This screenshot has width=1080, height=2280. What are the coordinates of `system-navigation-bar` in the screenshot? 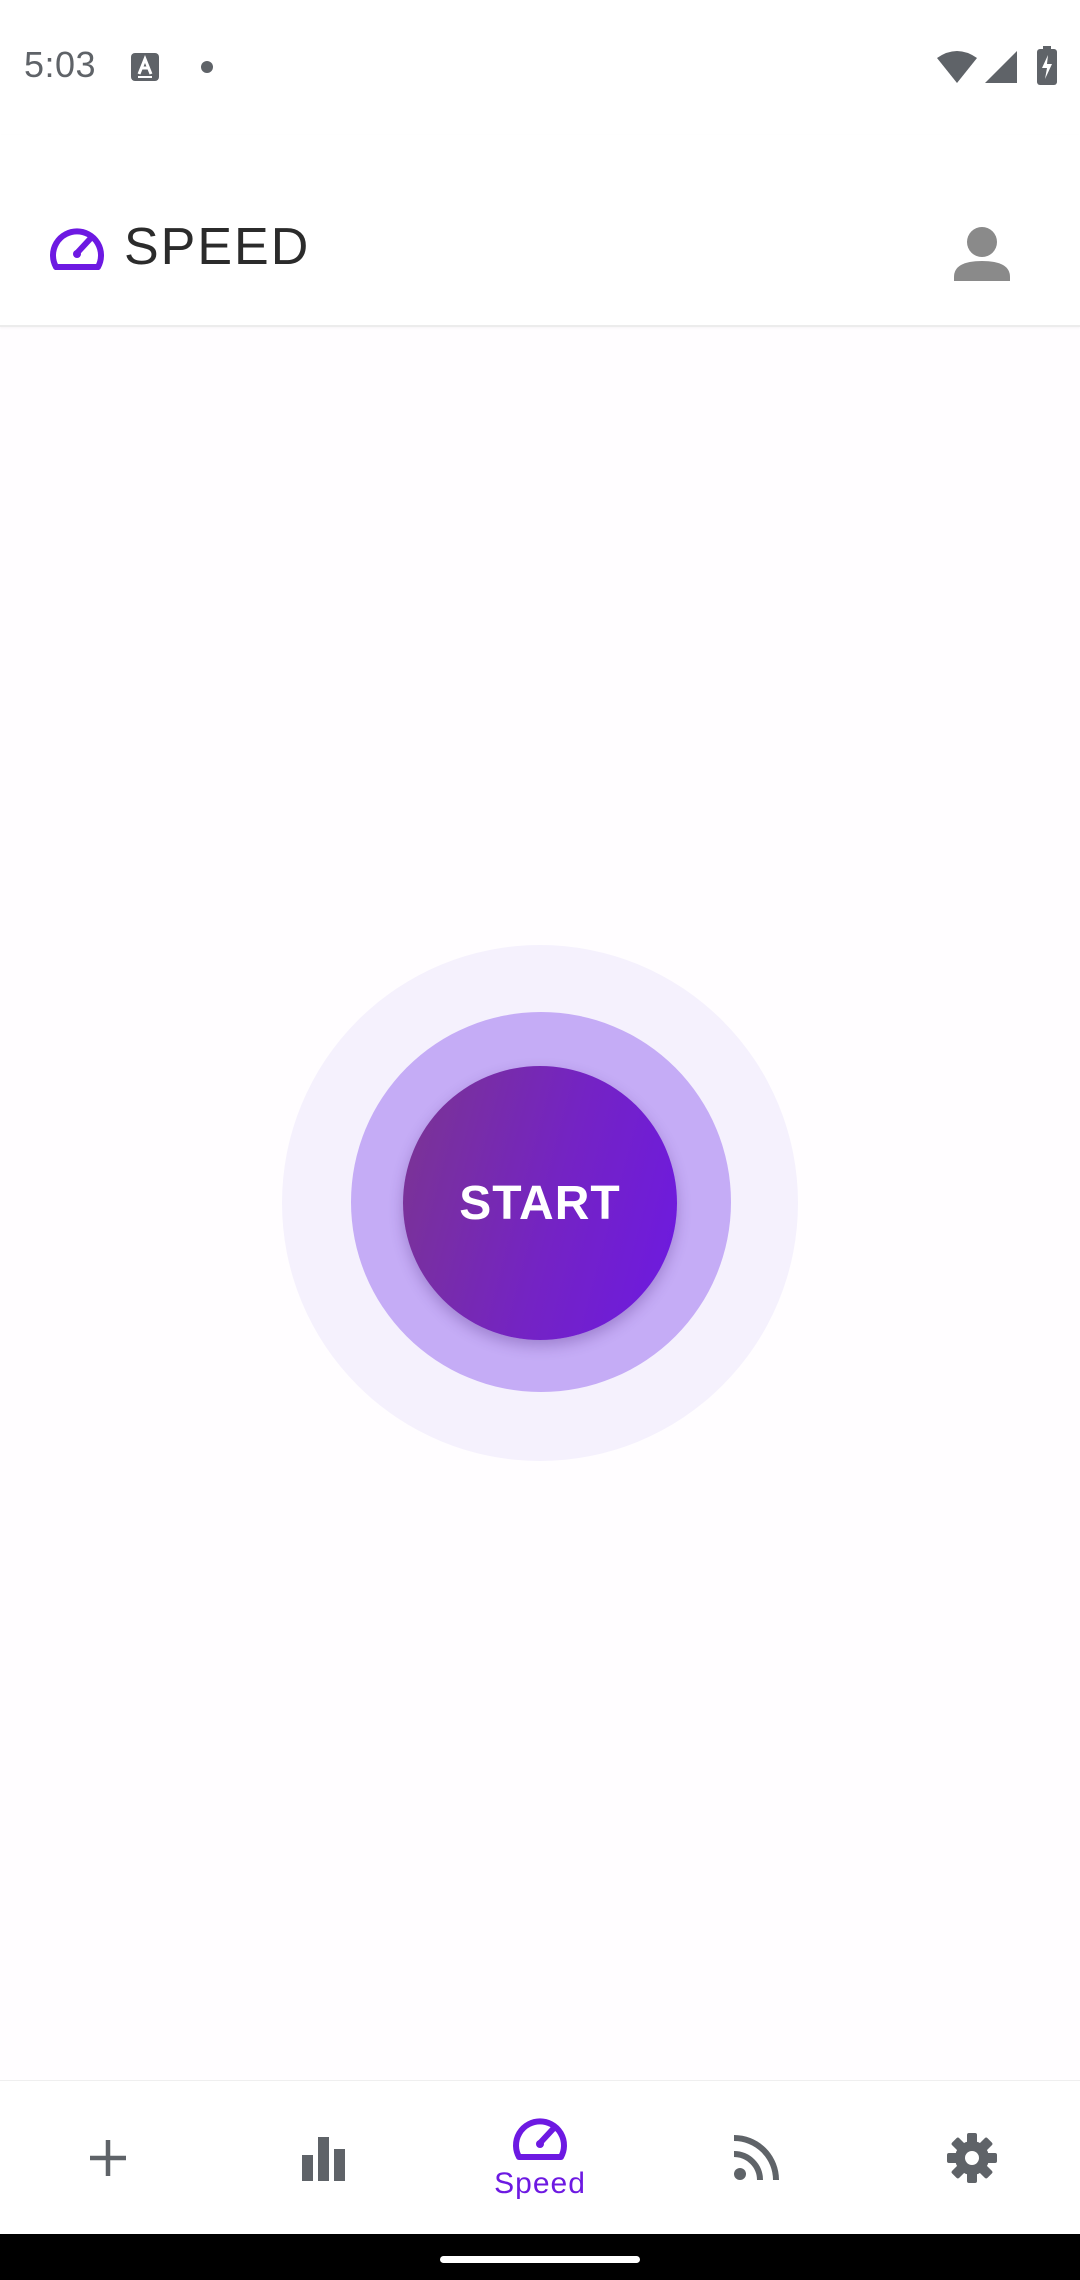 It's located at (540, 2257).